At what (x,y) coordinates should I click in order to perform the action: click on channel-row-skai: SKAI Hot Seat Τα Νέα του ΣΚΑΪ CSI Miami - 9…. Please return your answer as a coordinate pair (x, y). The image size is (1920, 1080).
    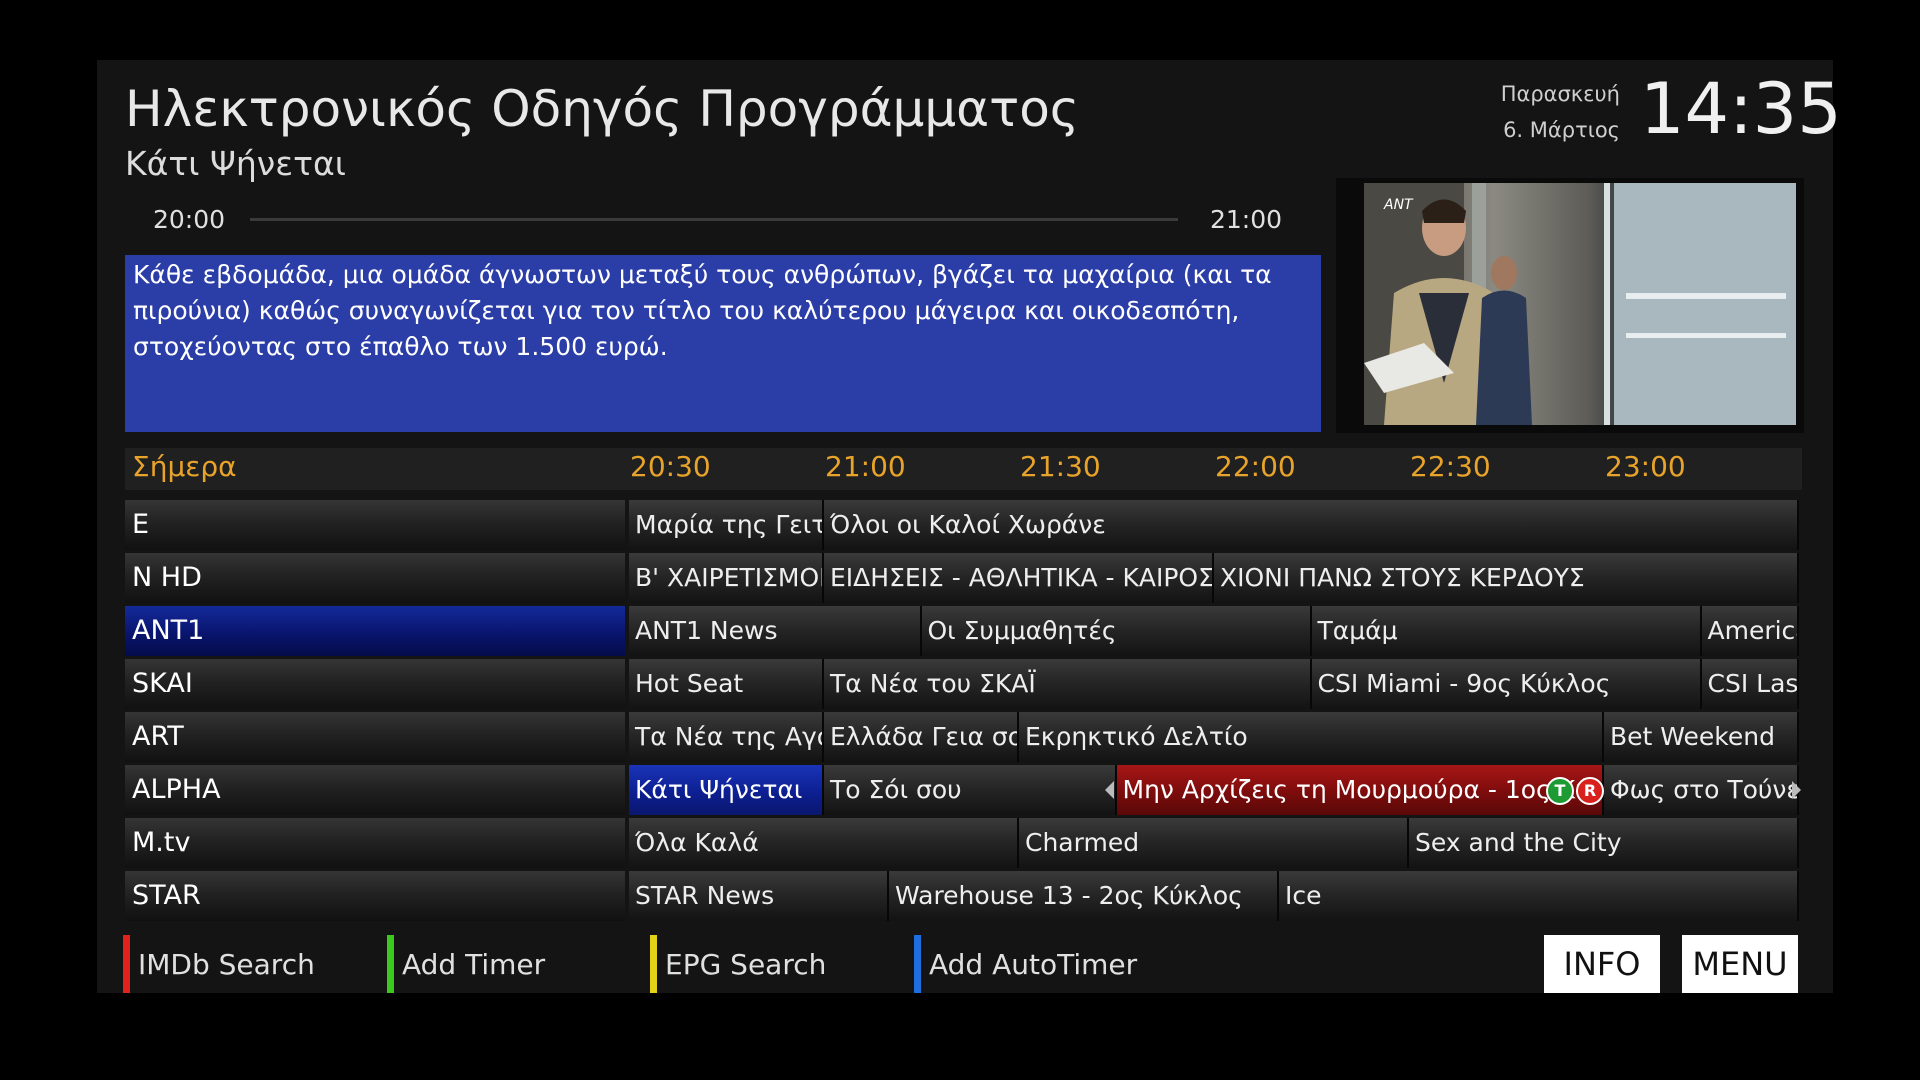
    Looking at the image, I should click on (963, 684).